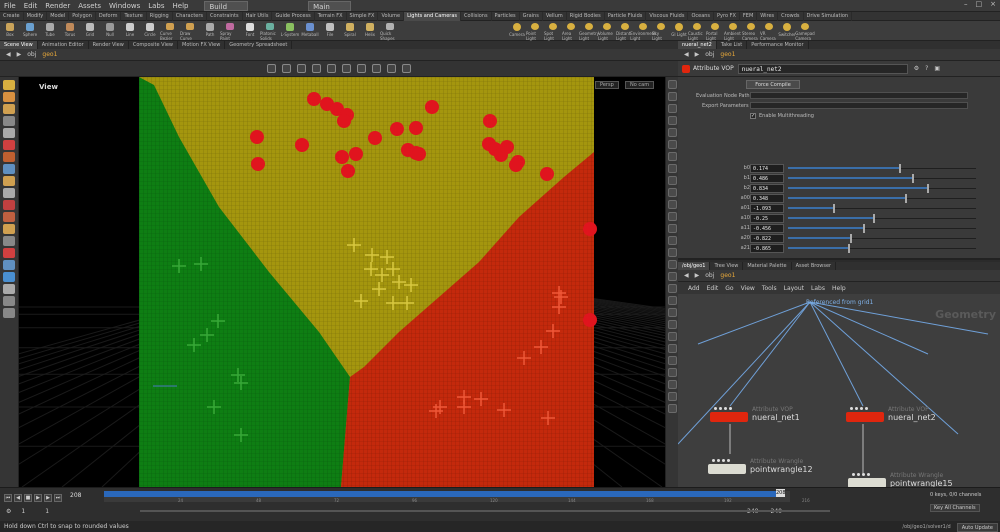 This screenshot has height=532, width=1000. Describe the element at coordinates (476, 16) in the screenshot. I see `shelf-tab: Collisions` at that location.